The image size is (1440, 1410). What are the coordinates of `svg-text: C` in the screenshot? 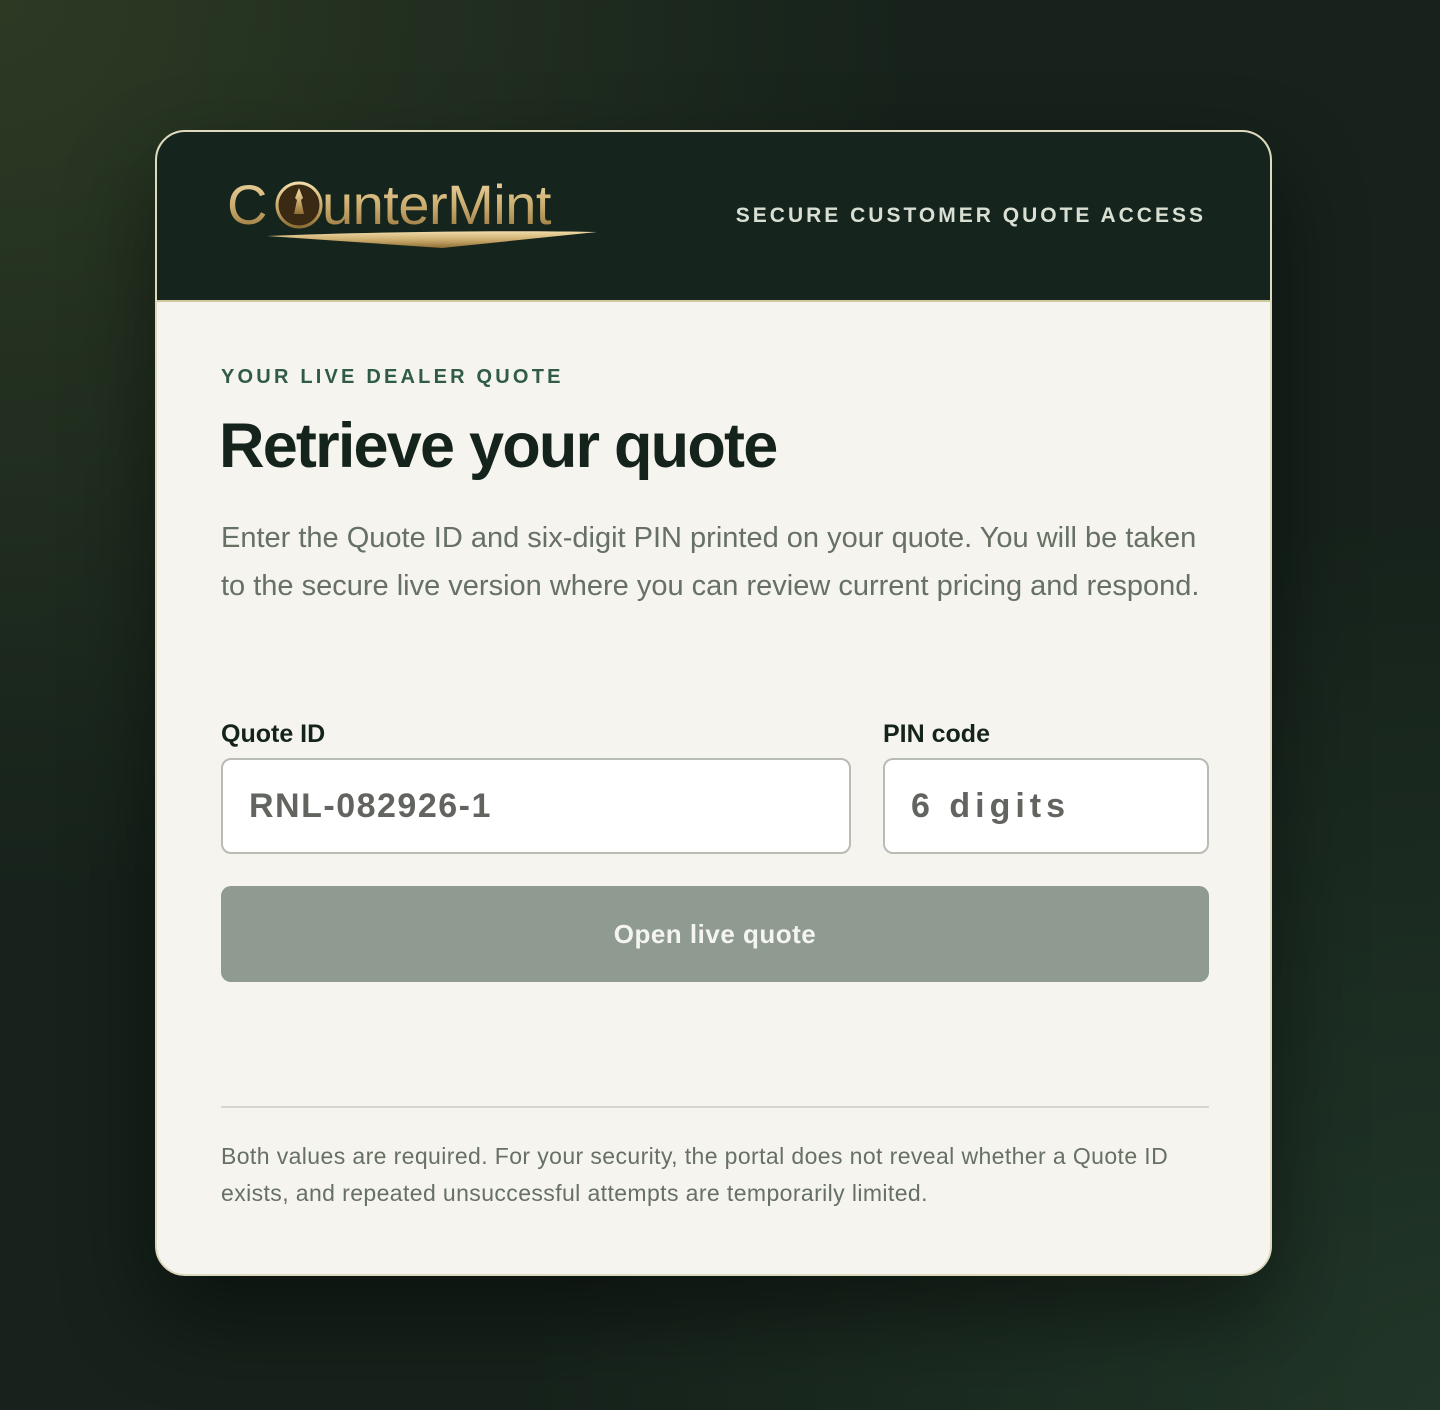 It's located at (247, 204).